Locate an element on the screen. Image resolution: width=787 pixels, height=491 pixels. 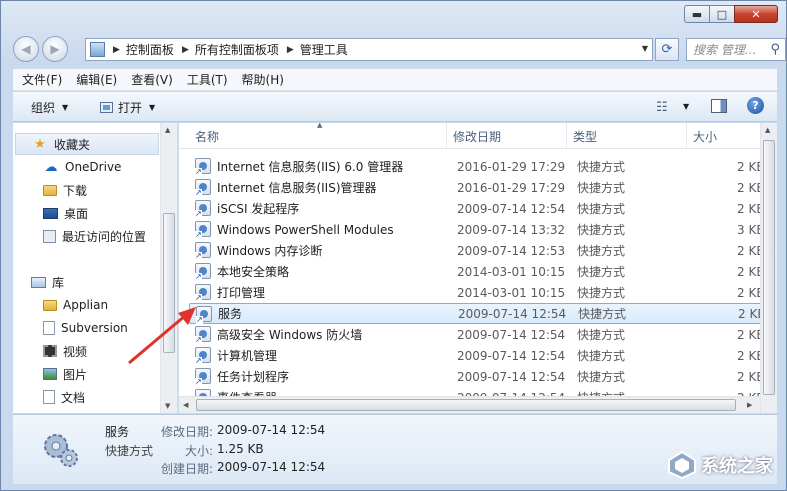
breadcrumb-admin-tools: 管理工具 is located at coordinates (324, 49).